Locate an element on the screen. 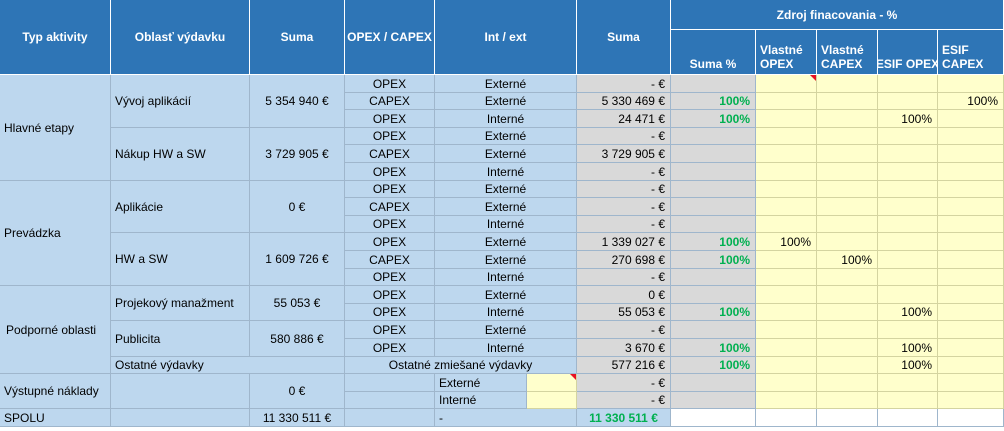 This screenshot has height=431, width=1004. suma-cell: 1 339 027 € is located at coordinates (624, 242).